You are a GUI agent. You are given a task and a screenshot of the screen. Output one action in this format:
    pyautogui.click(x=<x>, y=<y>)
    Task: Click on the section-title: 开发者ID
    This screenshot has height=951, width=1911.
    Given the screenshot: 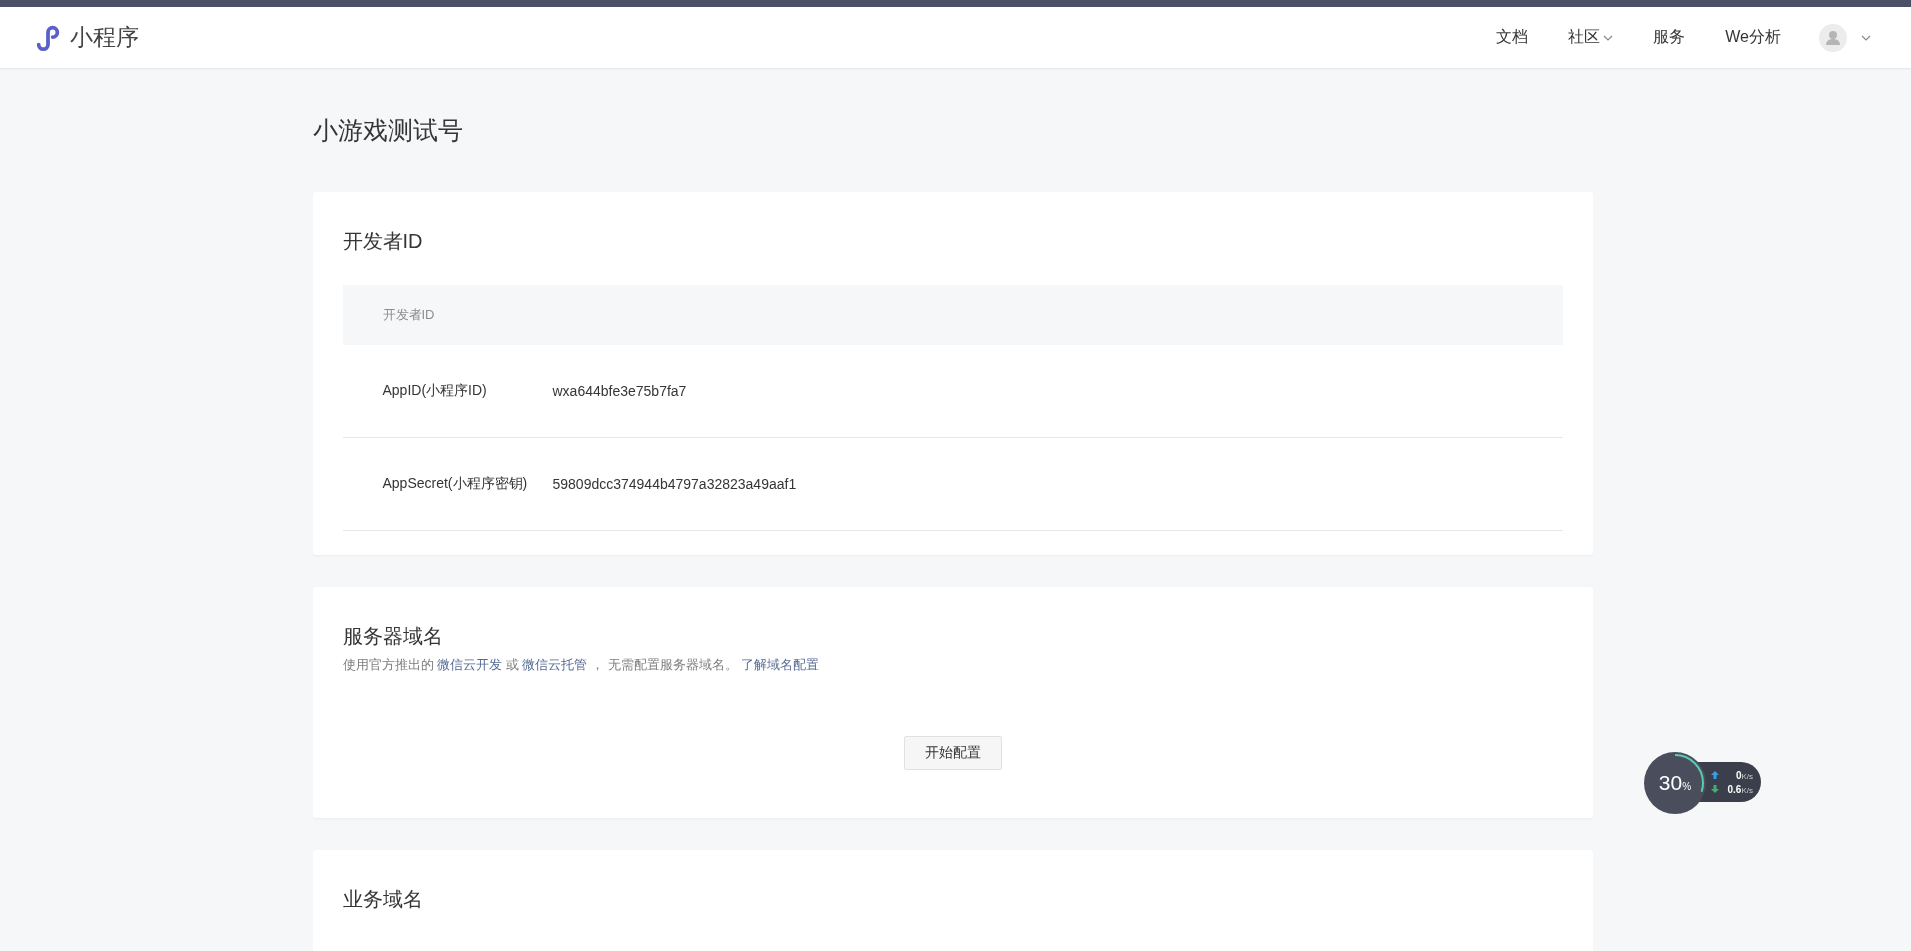 What is the action you would take?
    pyautogui.click(x=383, y=241)
    